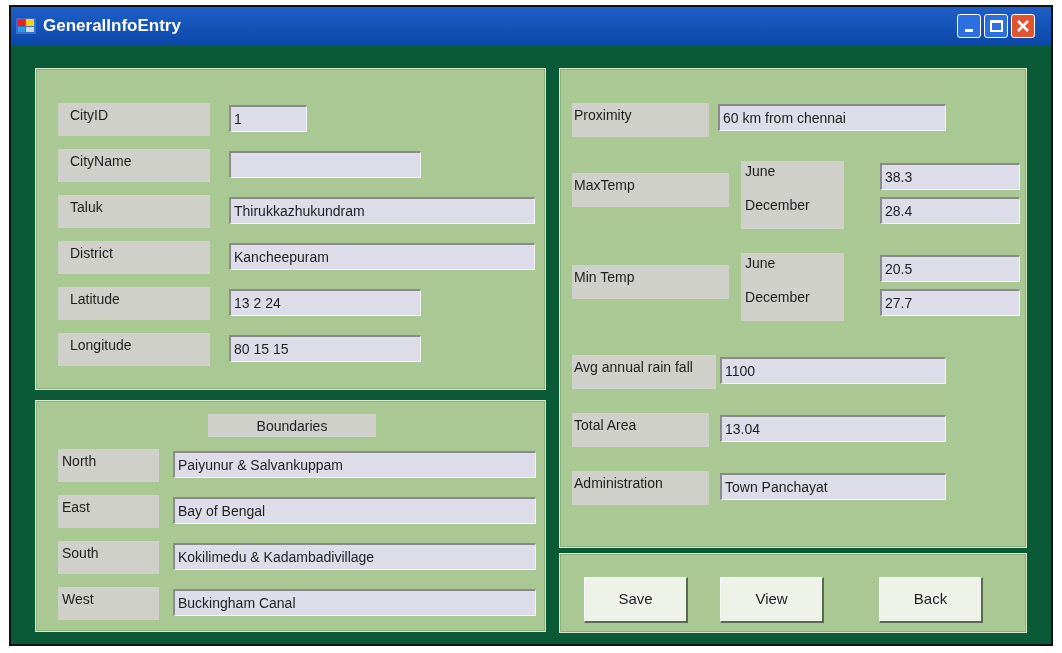 This screenshot has width=1062, height=653. Describe the element at coordinates (636, 600) in the screenshot. I see `action-button: Save` at that location.